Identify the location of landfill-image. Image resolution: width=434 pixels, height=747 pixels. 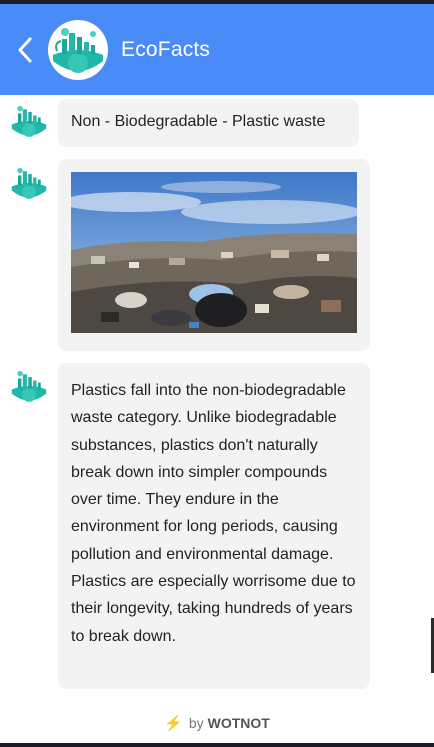
(214, 252).